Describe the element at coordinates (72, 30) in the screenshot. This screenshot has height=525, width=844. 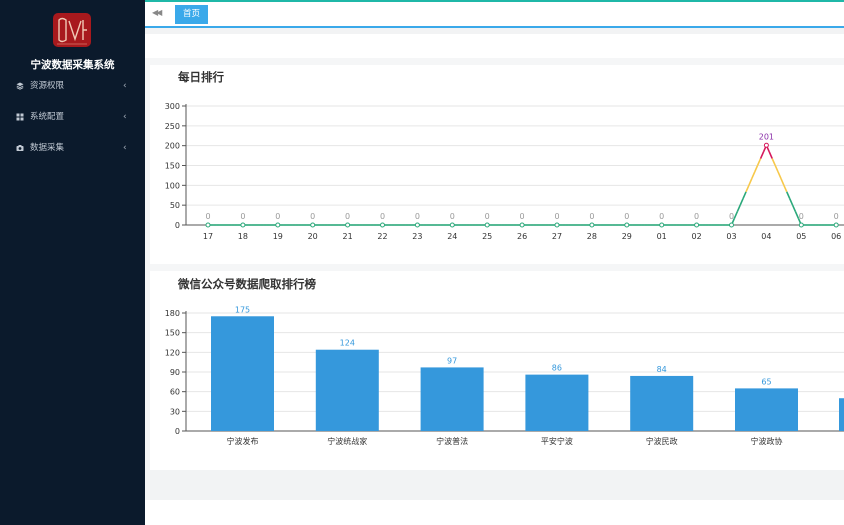
I see `logo` at that location.